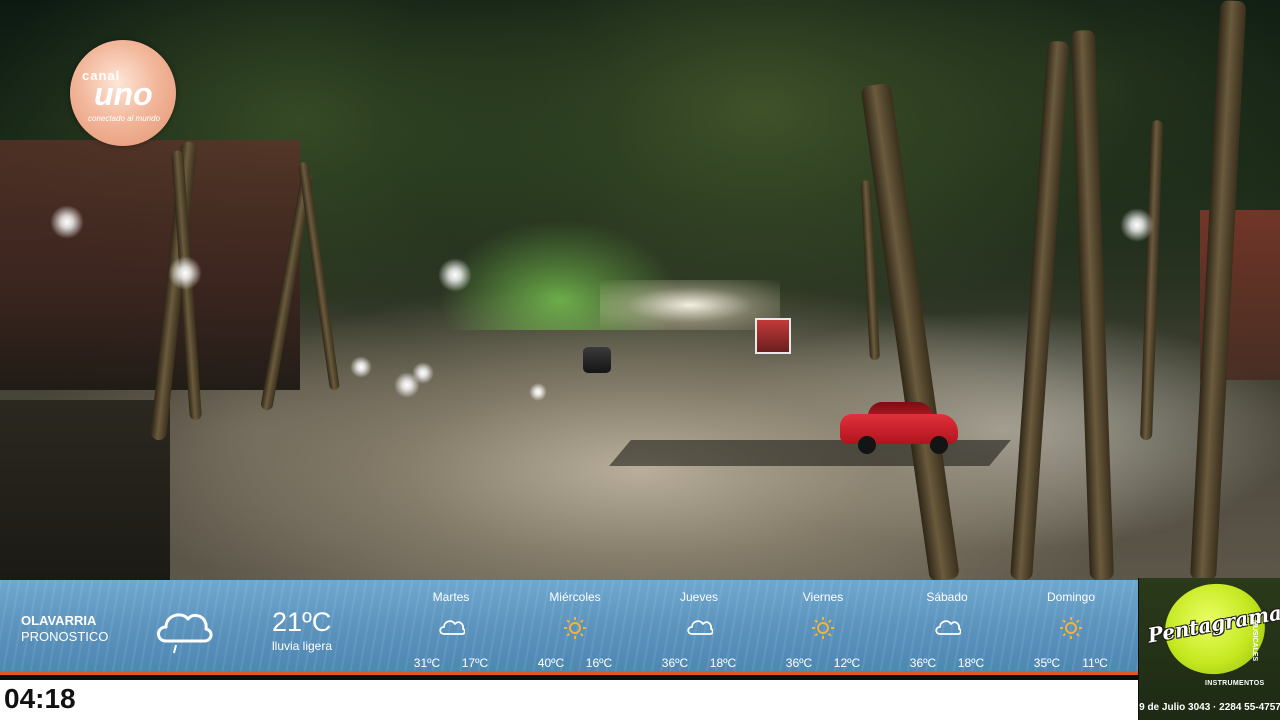 The image size is (1280, 720). Describe the element at coordinates (569, 700) in the screenshot. I see `bottom-ticker-bar: 04:18` at that location.